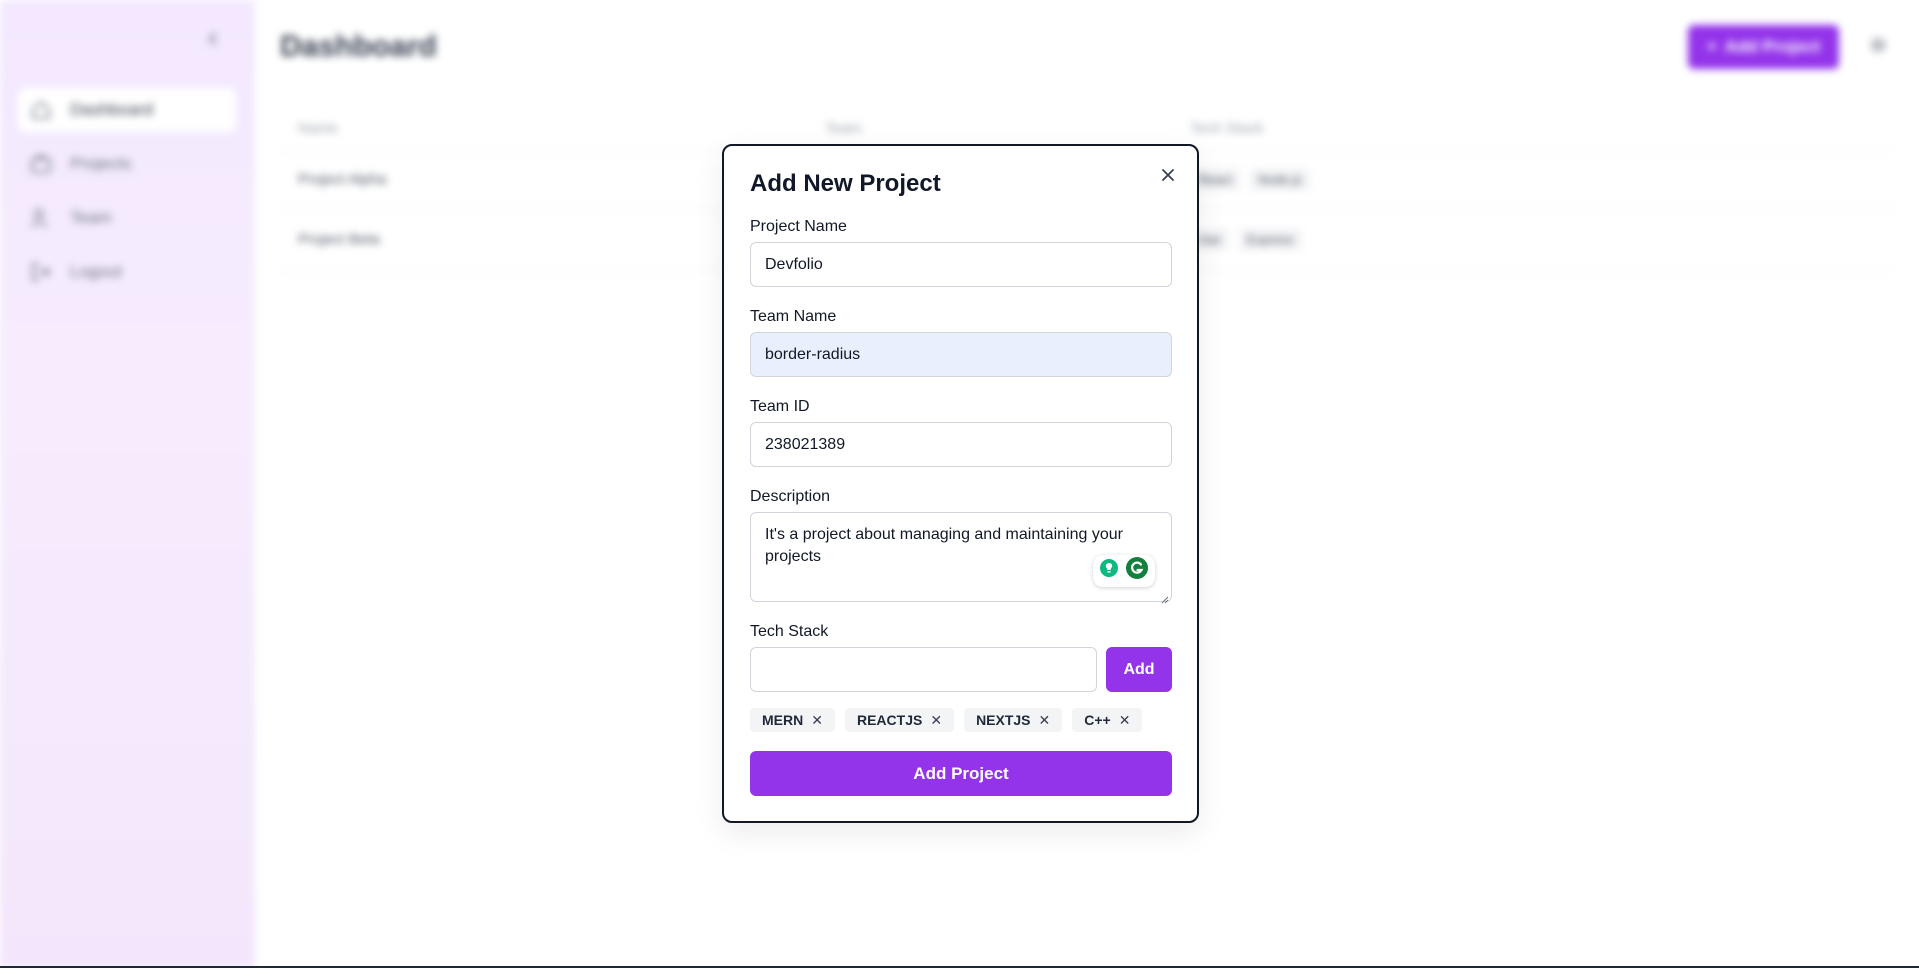 This screenshot has width=1919, height=968. What do you see at coordinates (127, 218) in the screenshot?
I see `sidebar-item-team: Team` at bounding box center [127, 218].